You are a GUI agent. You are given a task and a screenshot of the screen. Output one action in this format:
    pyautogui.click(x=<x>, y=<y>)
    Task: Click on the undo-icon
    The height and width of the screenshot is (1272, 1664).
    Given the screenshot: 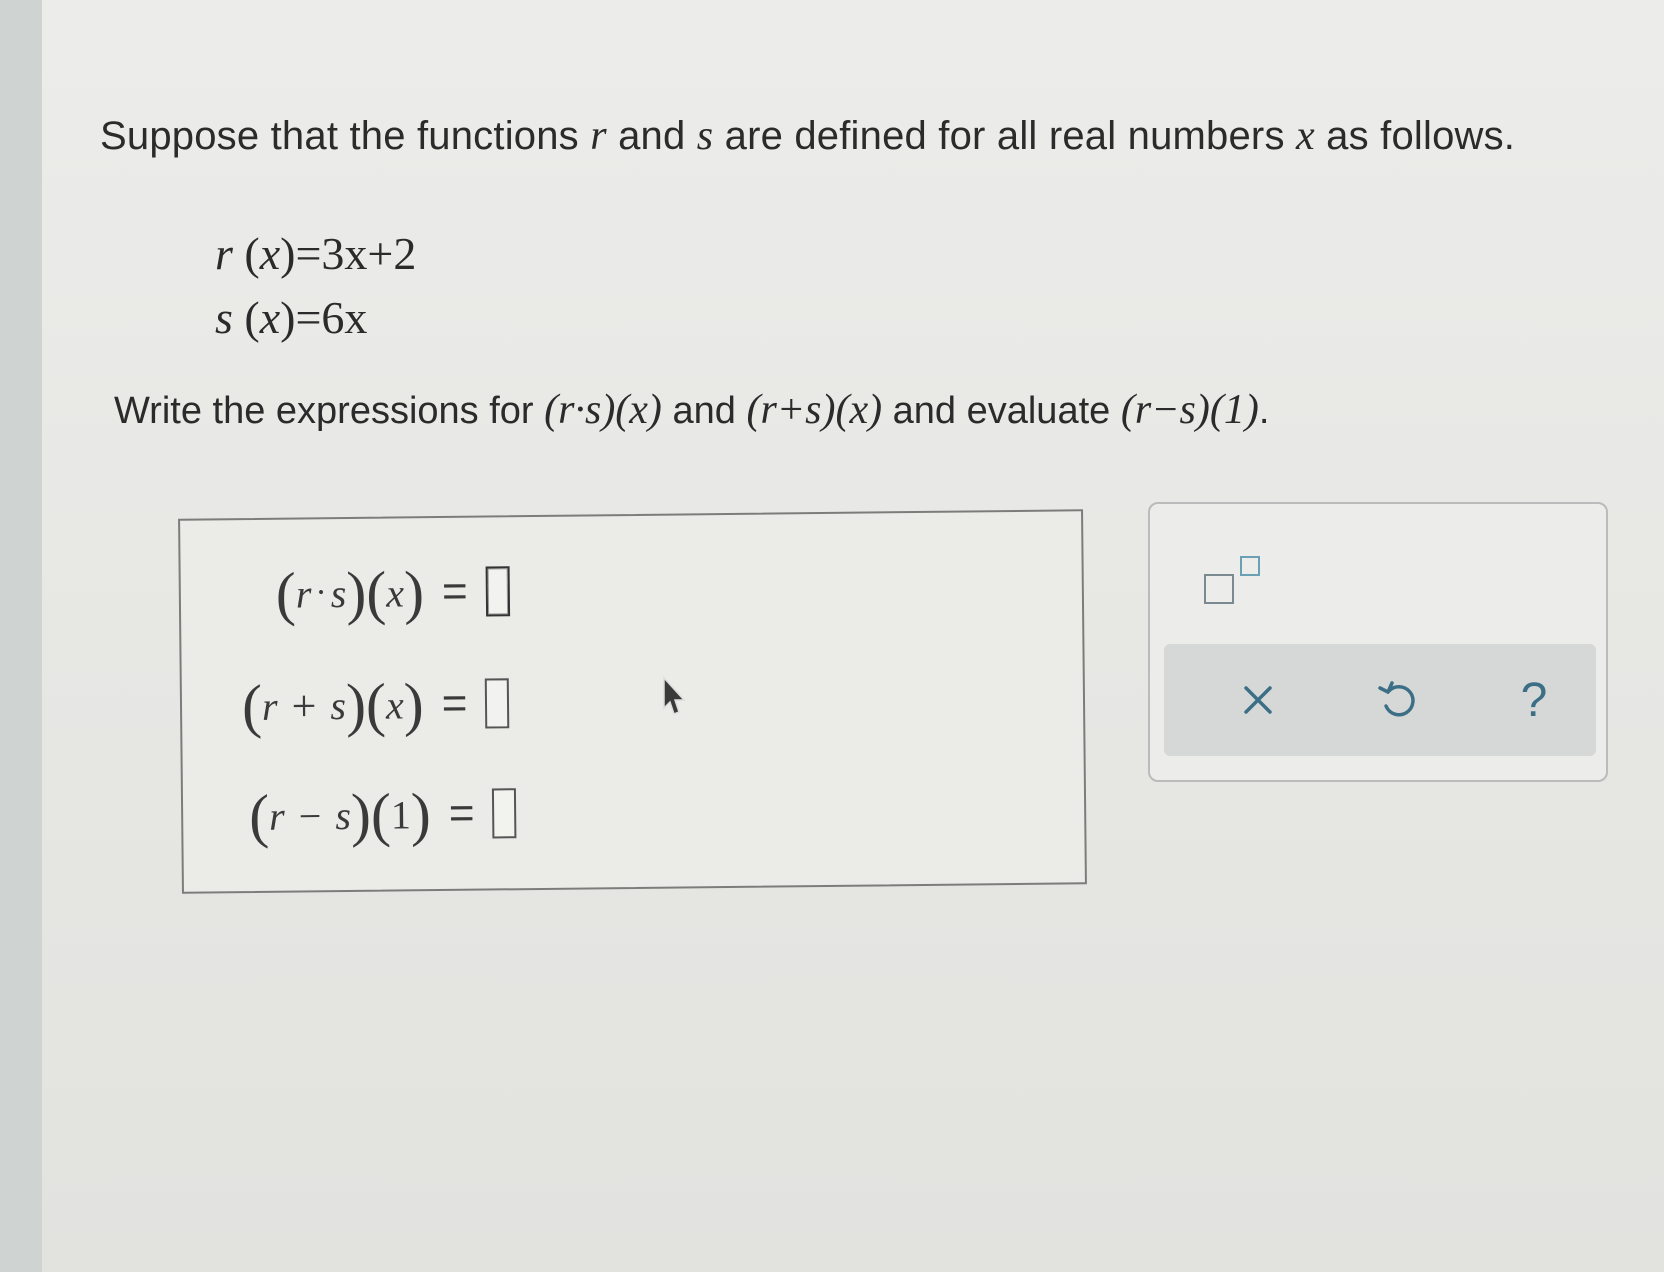 What is the action you would take?
    pyautogui.click(x=1398, y=700)
    